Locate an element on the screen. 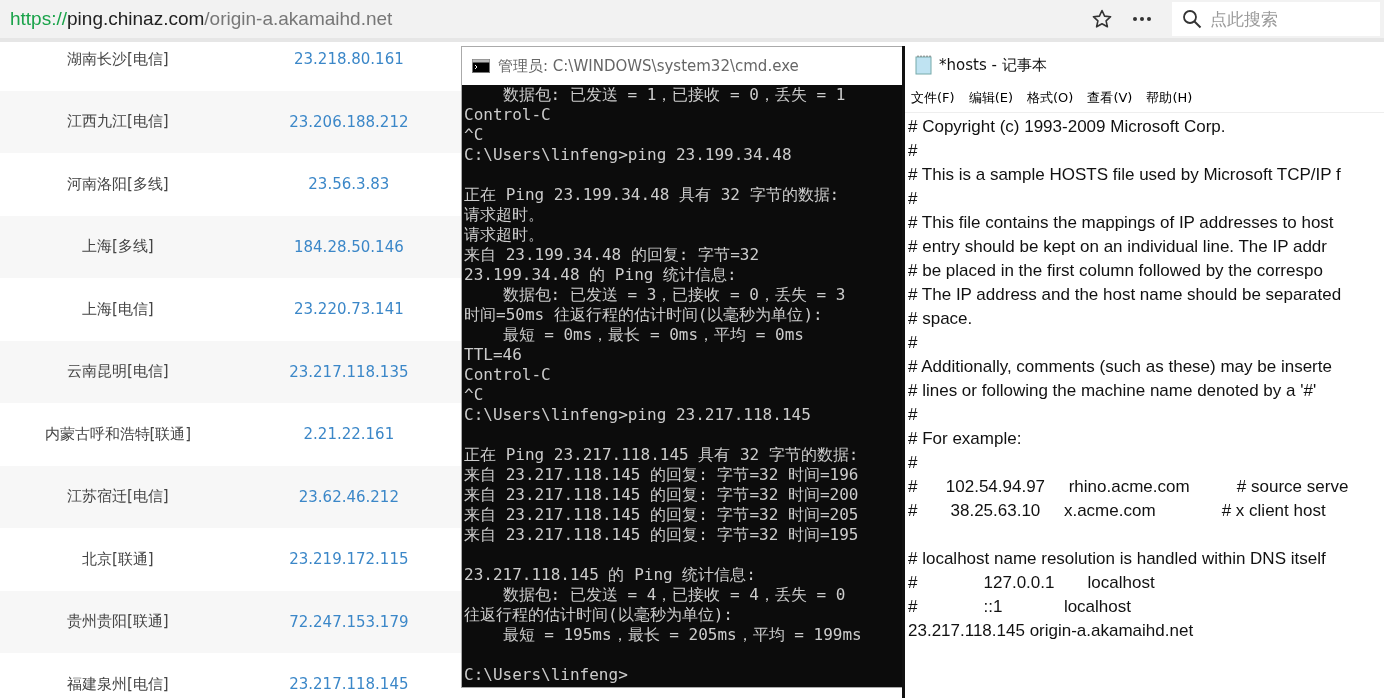 This screenshot has width=1384, height=698. location-cell-text: 江西九江[电信] is located at coordinates (118, 122).